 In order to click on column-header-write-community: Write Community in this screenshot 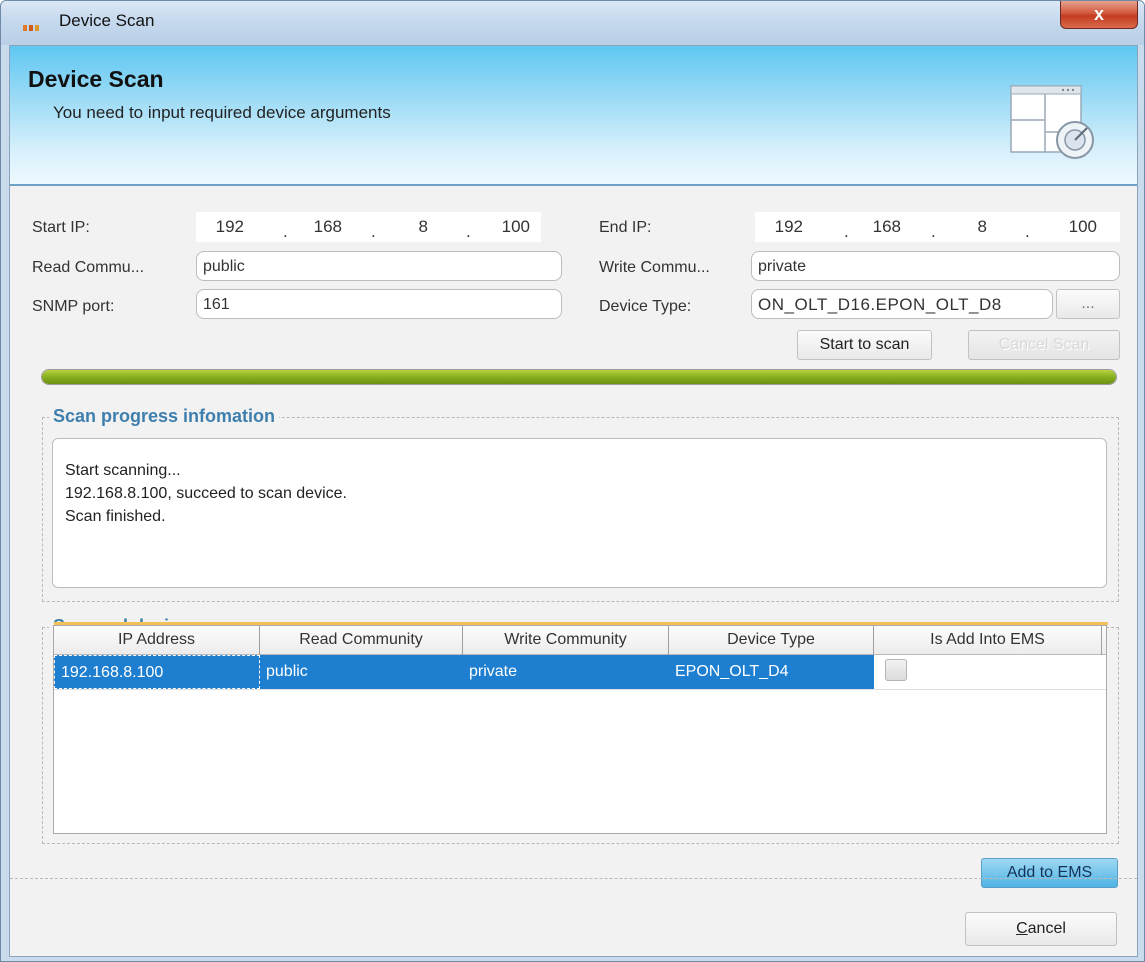, I will do `click(566, 640)`.